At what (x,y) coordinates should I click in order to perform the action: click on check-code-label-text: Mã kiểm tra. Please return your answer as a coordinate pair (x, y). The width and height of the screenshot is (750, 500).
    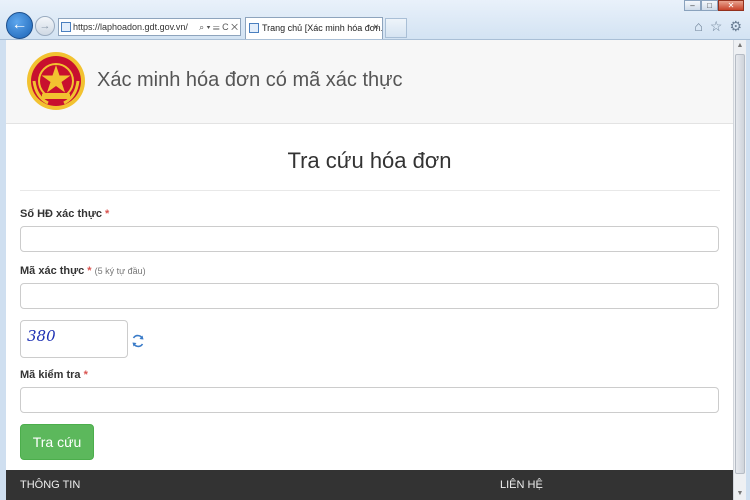
    Looking at the image, I should click on (50, 375).